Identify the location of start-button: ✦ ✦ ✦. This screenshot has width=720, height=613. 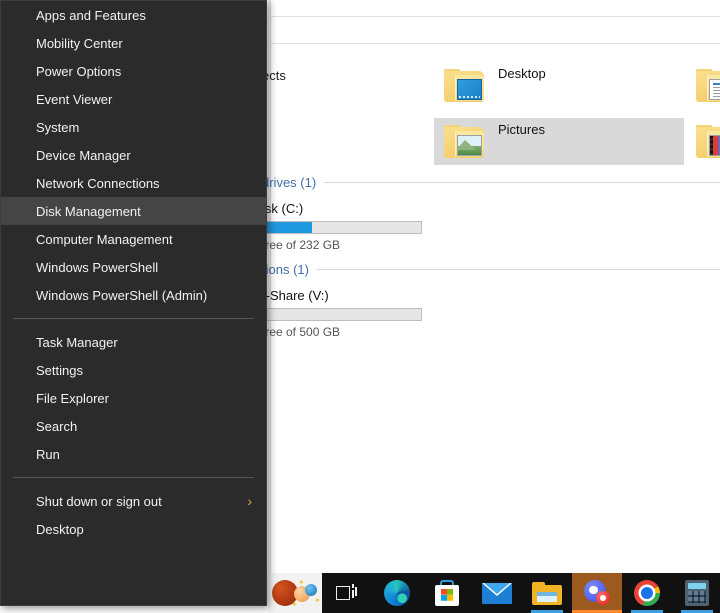
(295, 593).